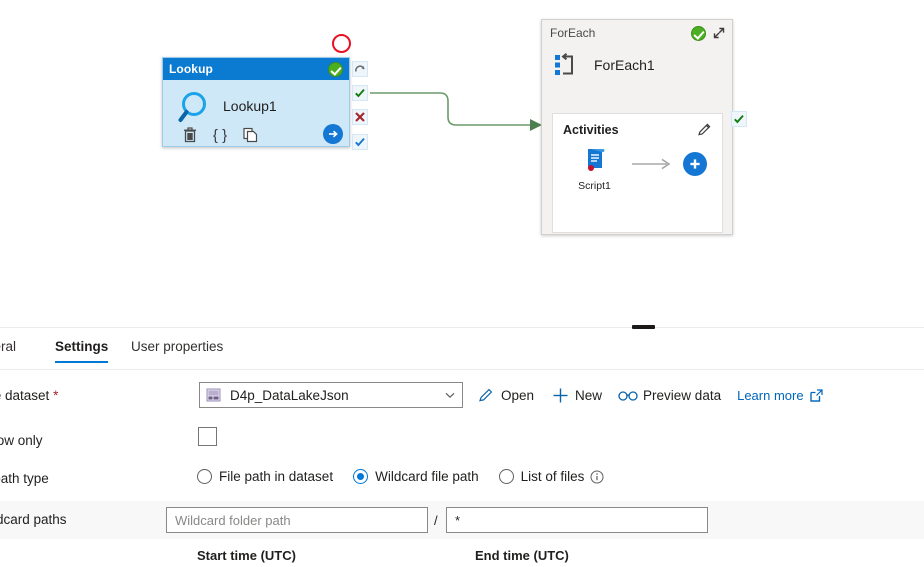 The height and width of the screenshot is (567, 924). I want to click on wildcard-paths-label: ildcard paths, so click(33, 519).